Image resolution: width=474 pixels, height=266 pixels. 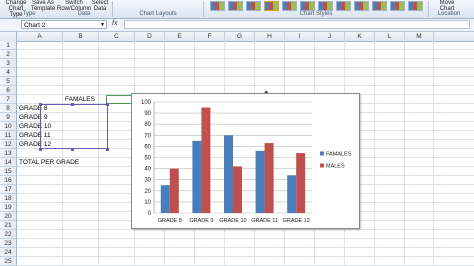 I want to click on column-header-e: E, so click(x=180, y=36).